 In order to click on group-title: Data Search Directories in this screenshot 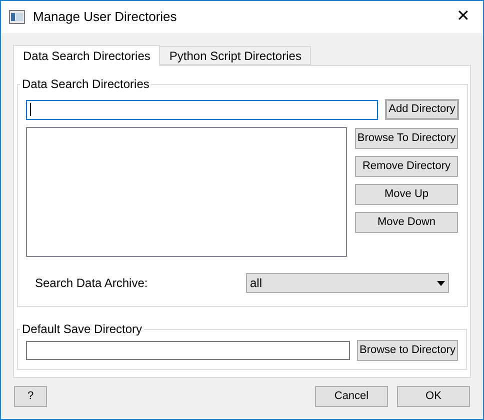, I will do `click(85, 84)`.